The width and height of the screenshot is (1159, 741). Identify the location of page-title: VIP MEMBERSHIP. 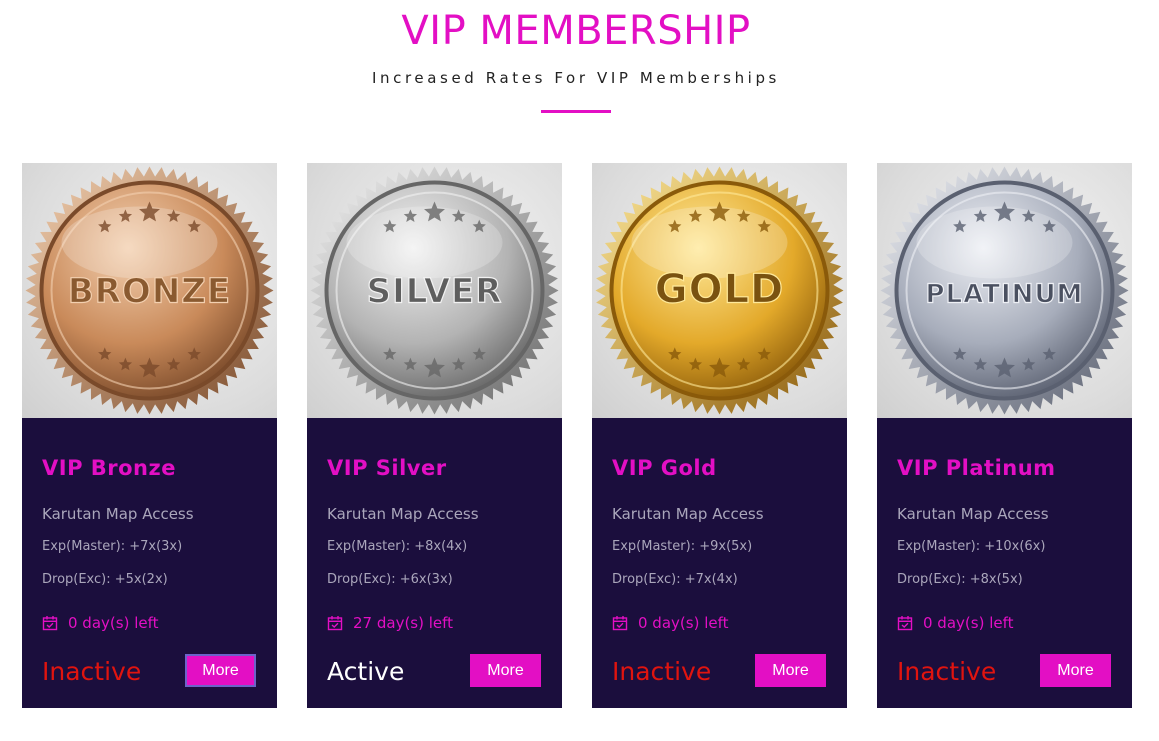
(576, 31).